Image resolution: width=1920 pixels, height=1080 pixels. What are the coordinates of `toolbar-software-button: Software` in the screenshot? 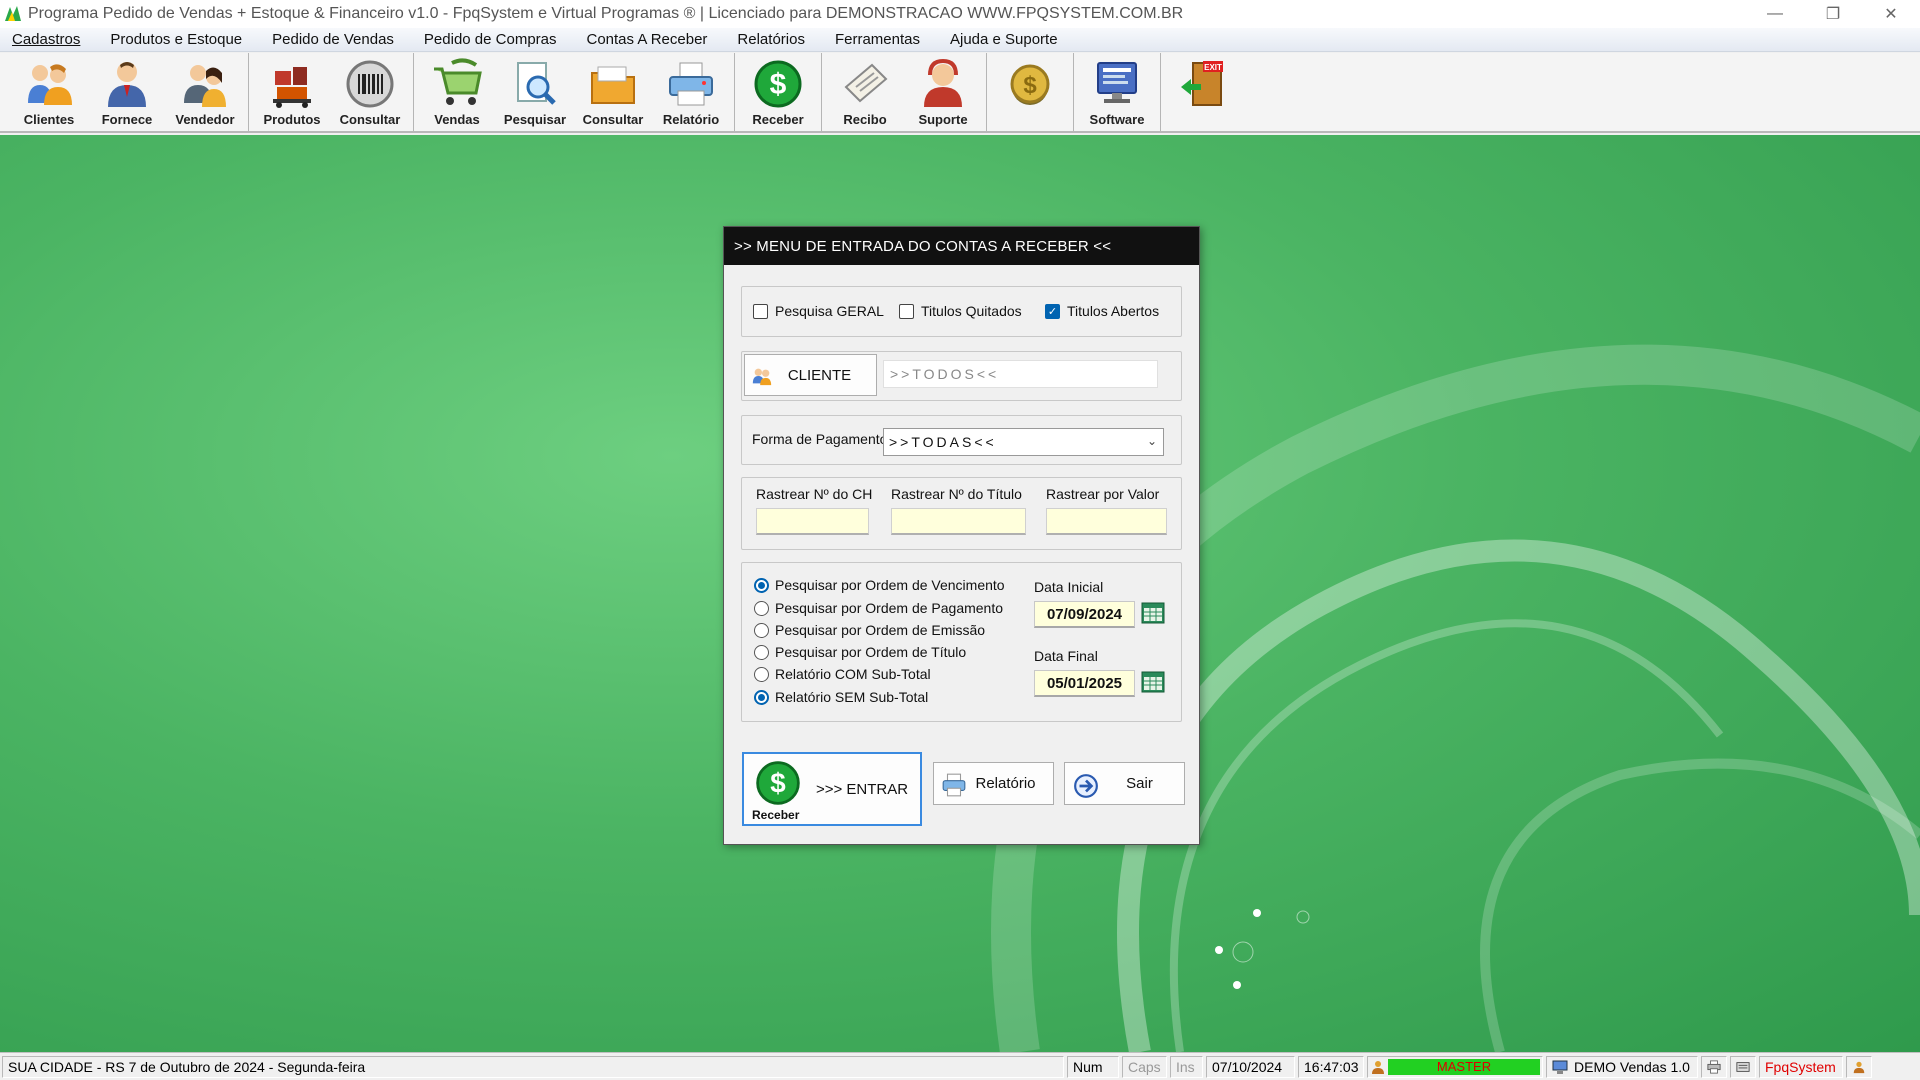 It's located at (1117, 92).